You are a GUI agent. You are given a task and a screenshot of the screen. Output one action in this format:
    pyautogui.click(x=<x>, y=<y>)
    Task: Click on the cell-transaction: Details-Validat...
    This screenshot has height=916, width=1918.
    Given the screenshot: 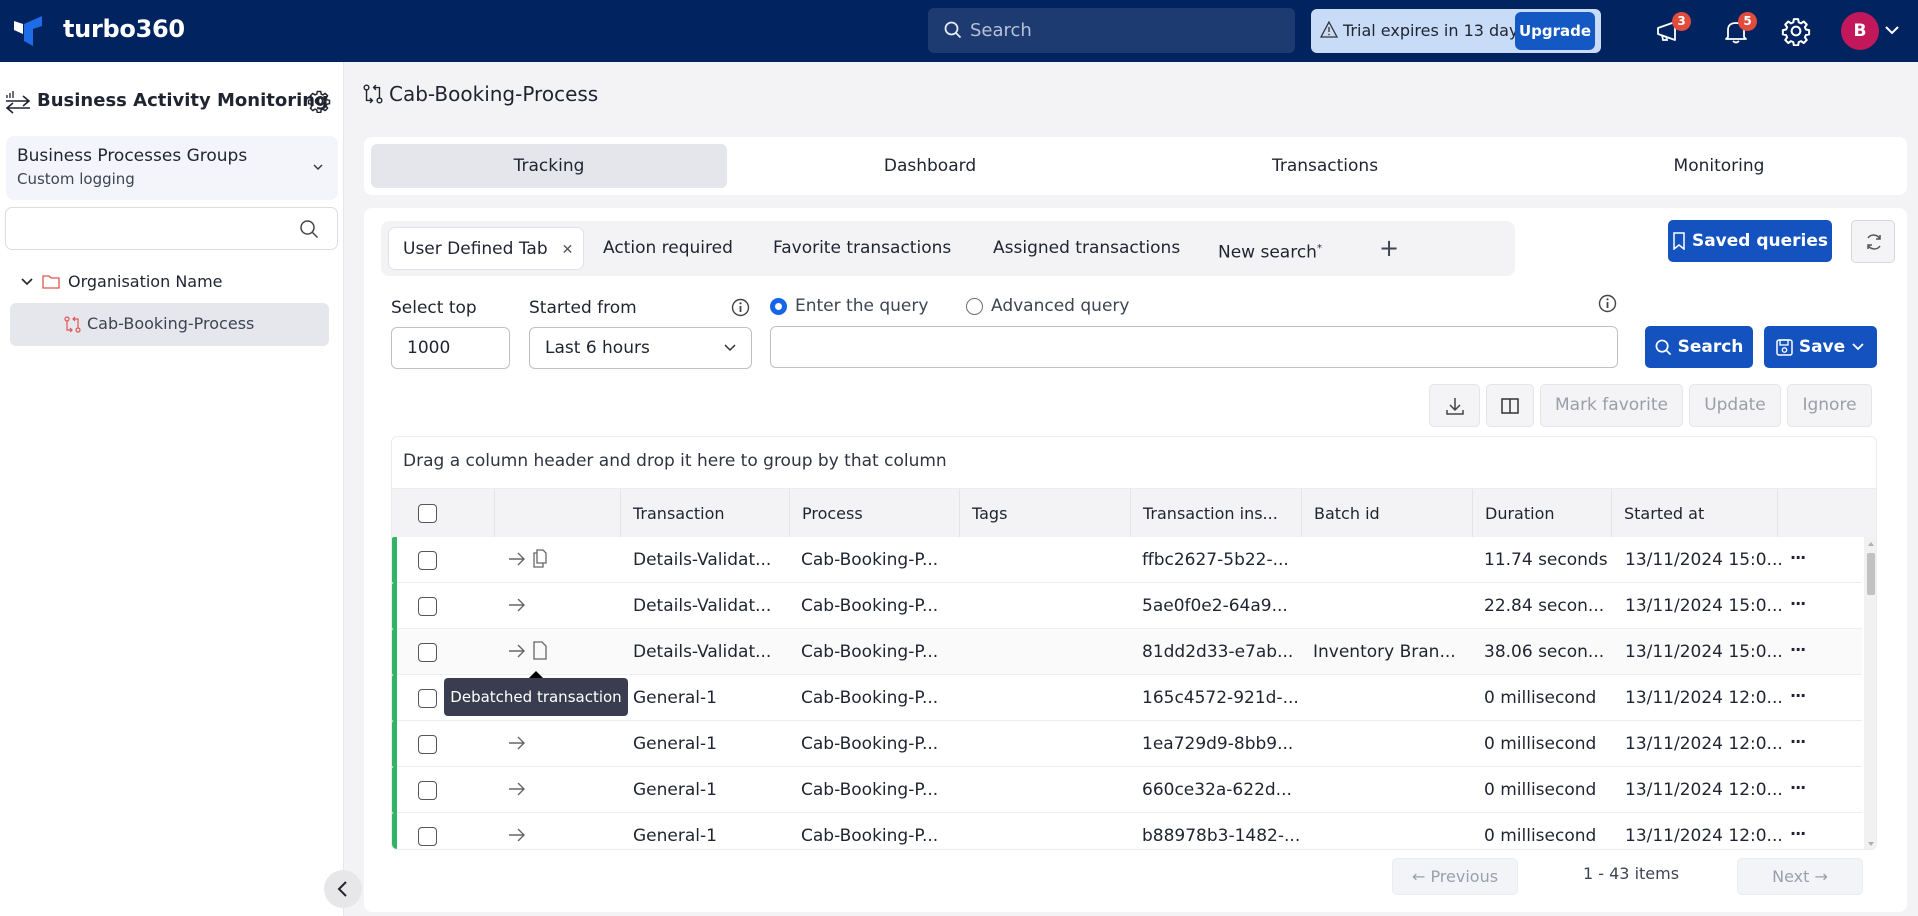 What is the action you would take?
    pyautogui.click(x=702, y=560)
    